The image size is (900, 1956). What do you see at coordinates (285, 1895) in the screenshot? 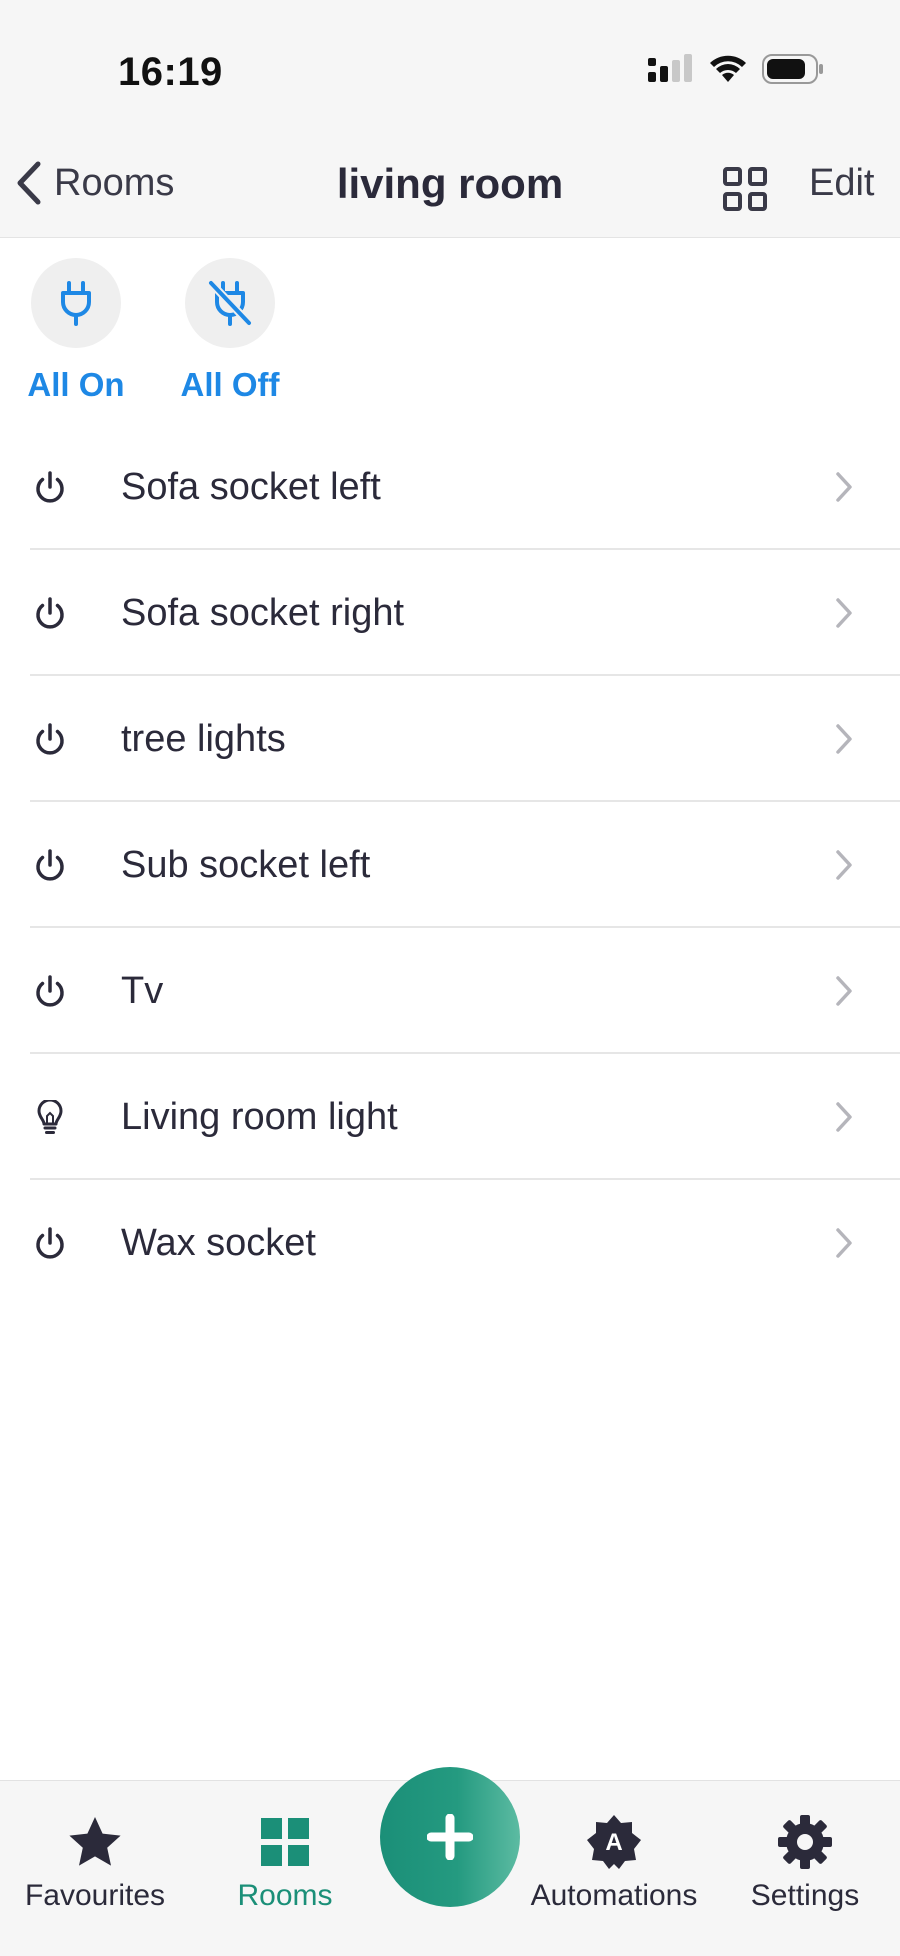
I see `tab-label: Rooms` at bounding box center [285, 1895].